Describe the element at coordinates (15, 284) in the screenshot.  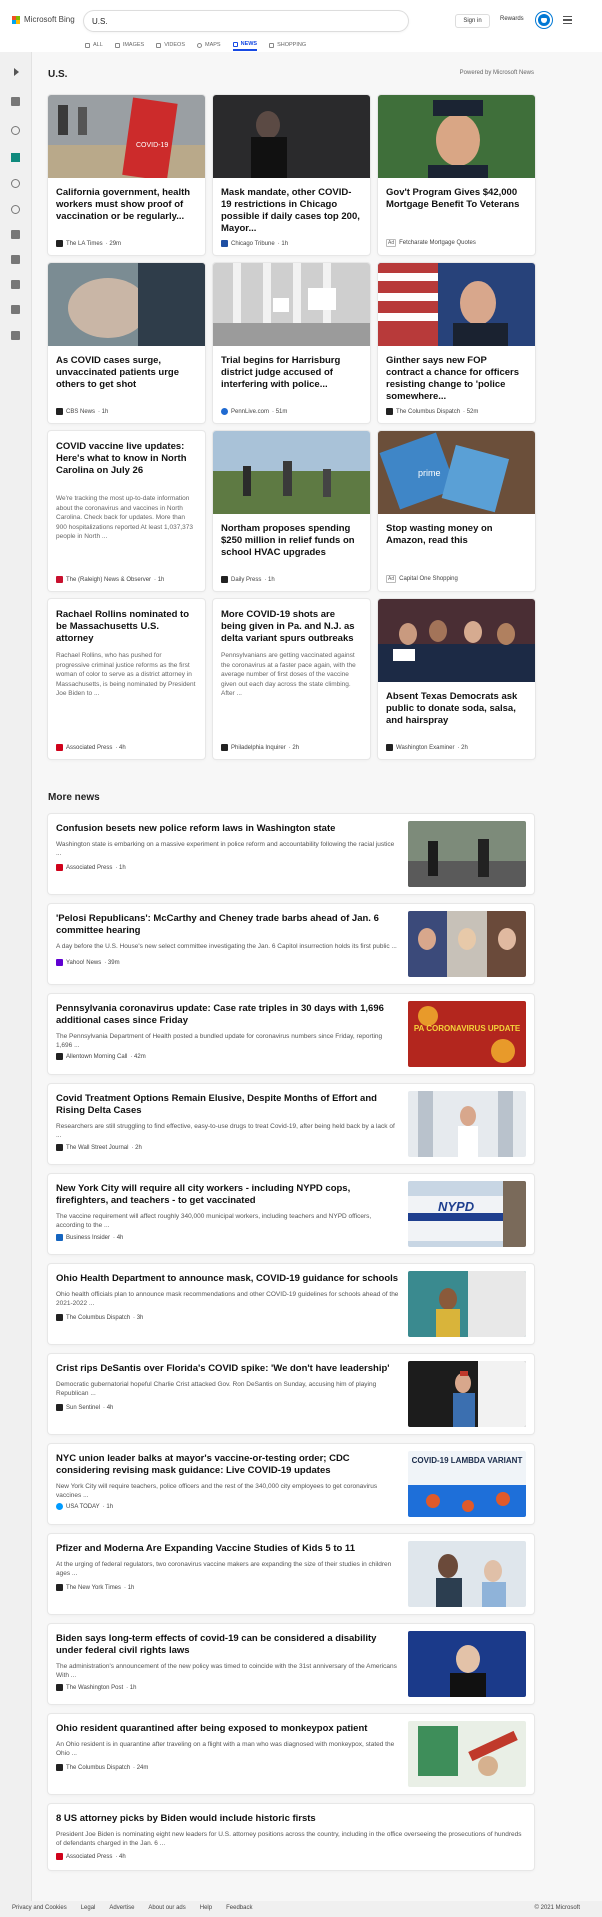
I see `entertainment-icon` at that location.